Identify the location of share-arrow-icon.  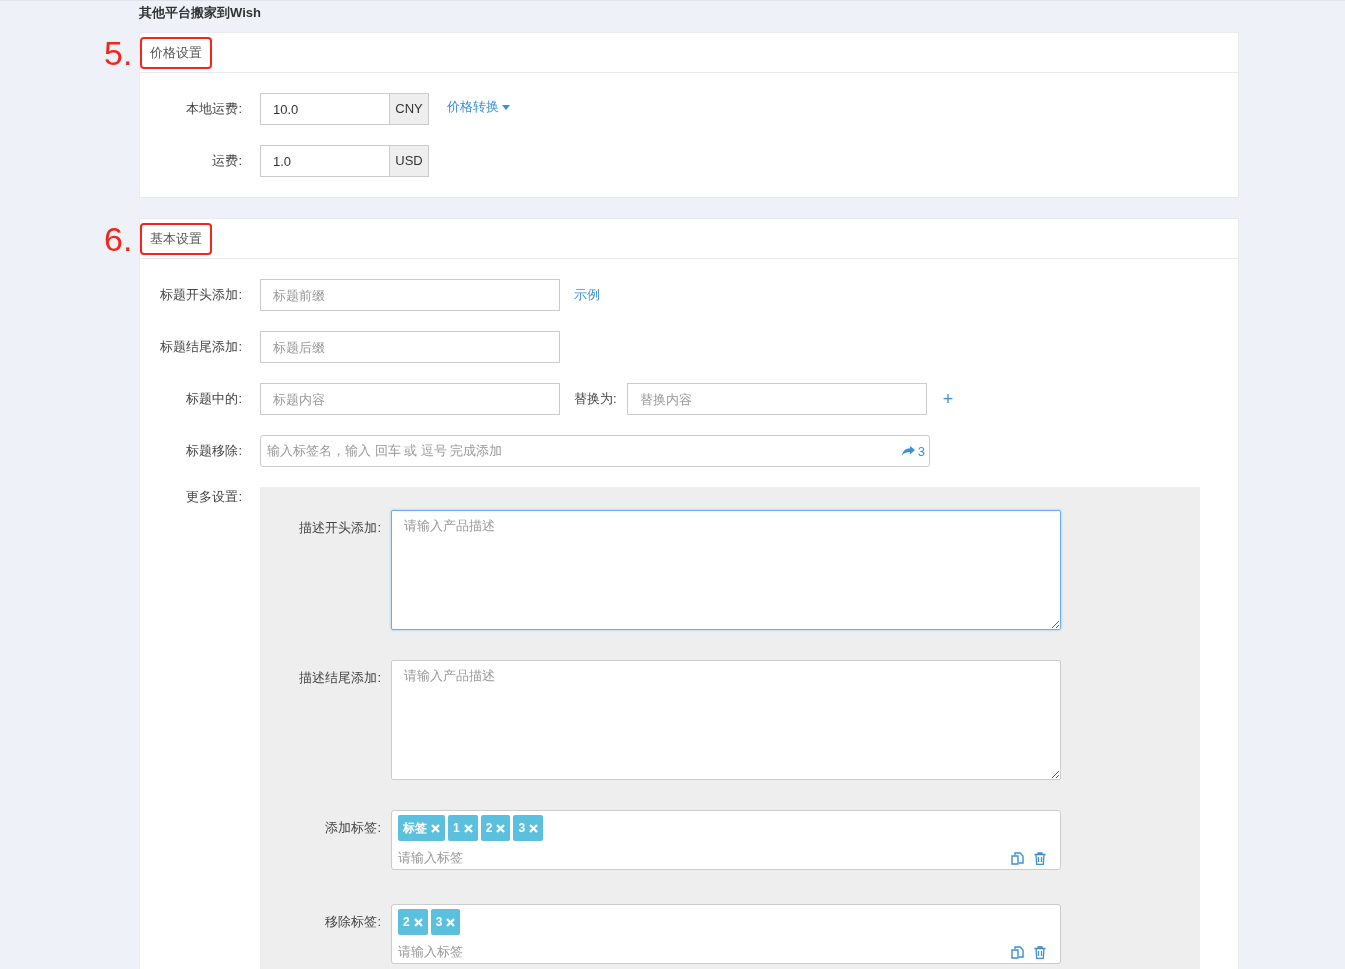
(908, 451).